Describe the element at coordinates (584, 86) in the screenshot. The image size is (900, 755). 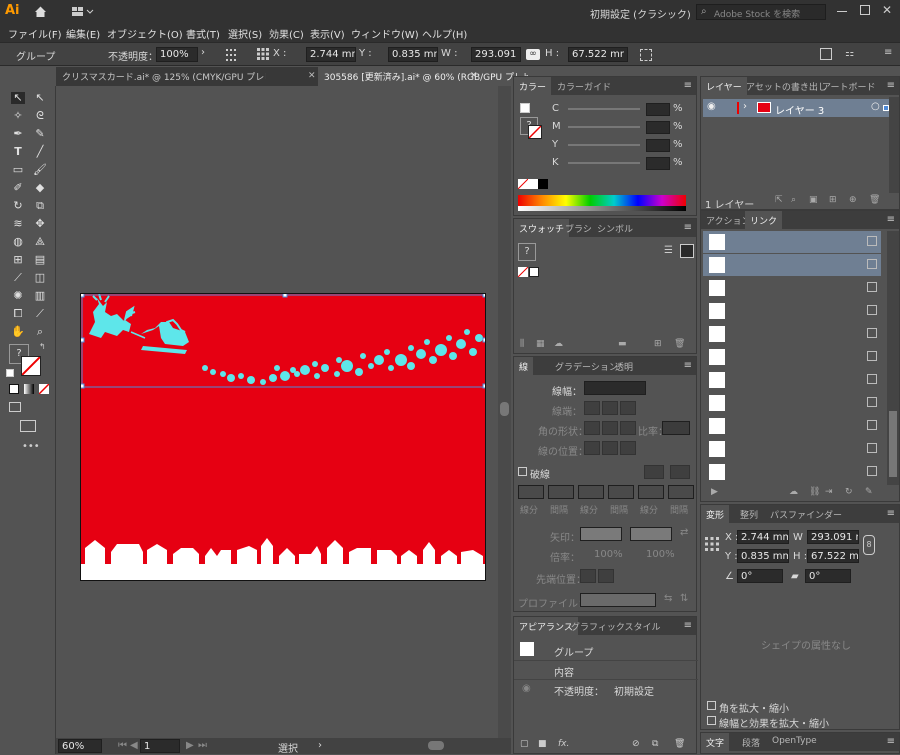
I see `tab-color-guide: カラーガイド` at that location.